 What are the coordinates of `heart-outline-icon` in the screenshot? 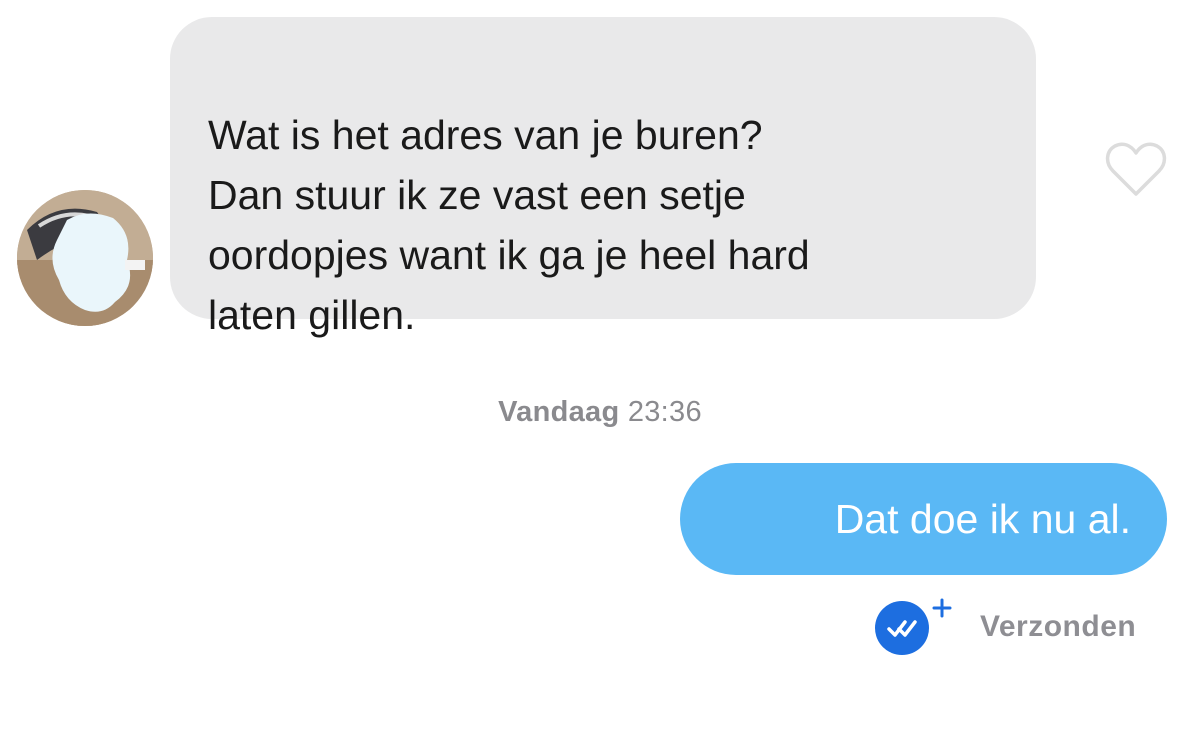 It's located at (1136, 170).